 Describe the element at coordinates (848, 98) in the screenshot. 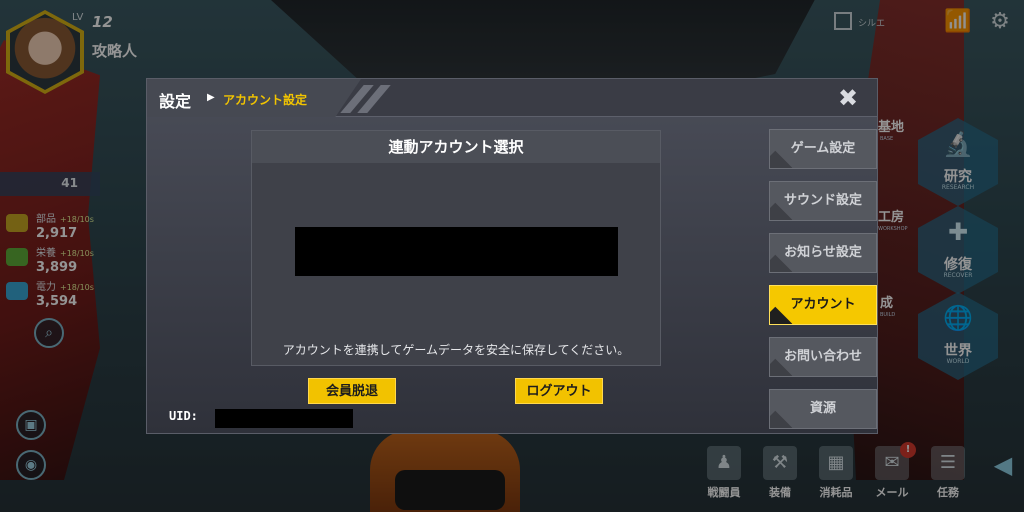

I see `close-icon: ✖` at that location.